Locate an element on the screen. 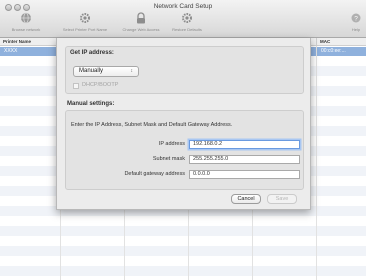 This screenshot has width=366, height=280. cancel-button: Cancel is located at coordinates (246, 199).